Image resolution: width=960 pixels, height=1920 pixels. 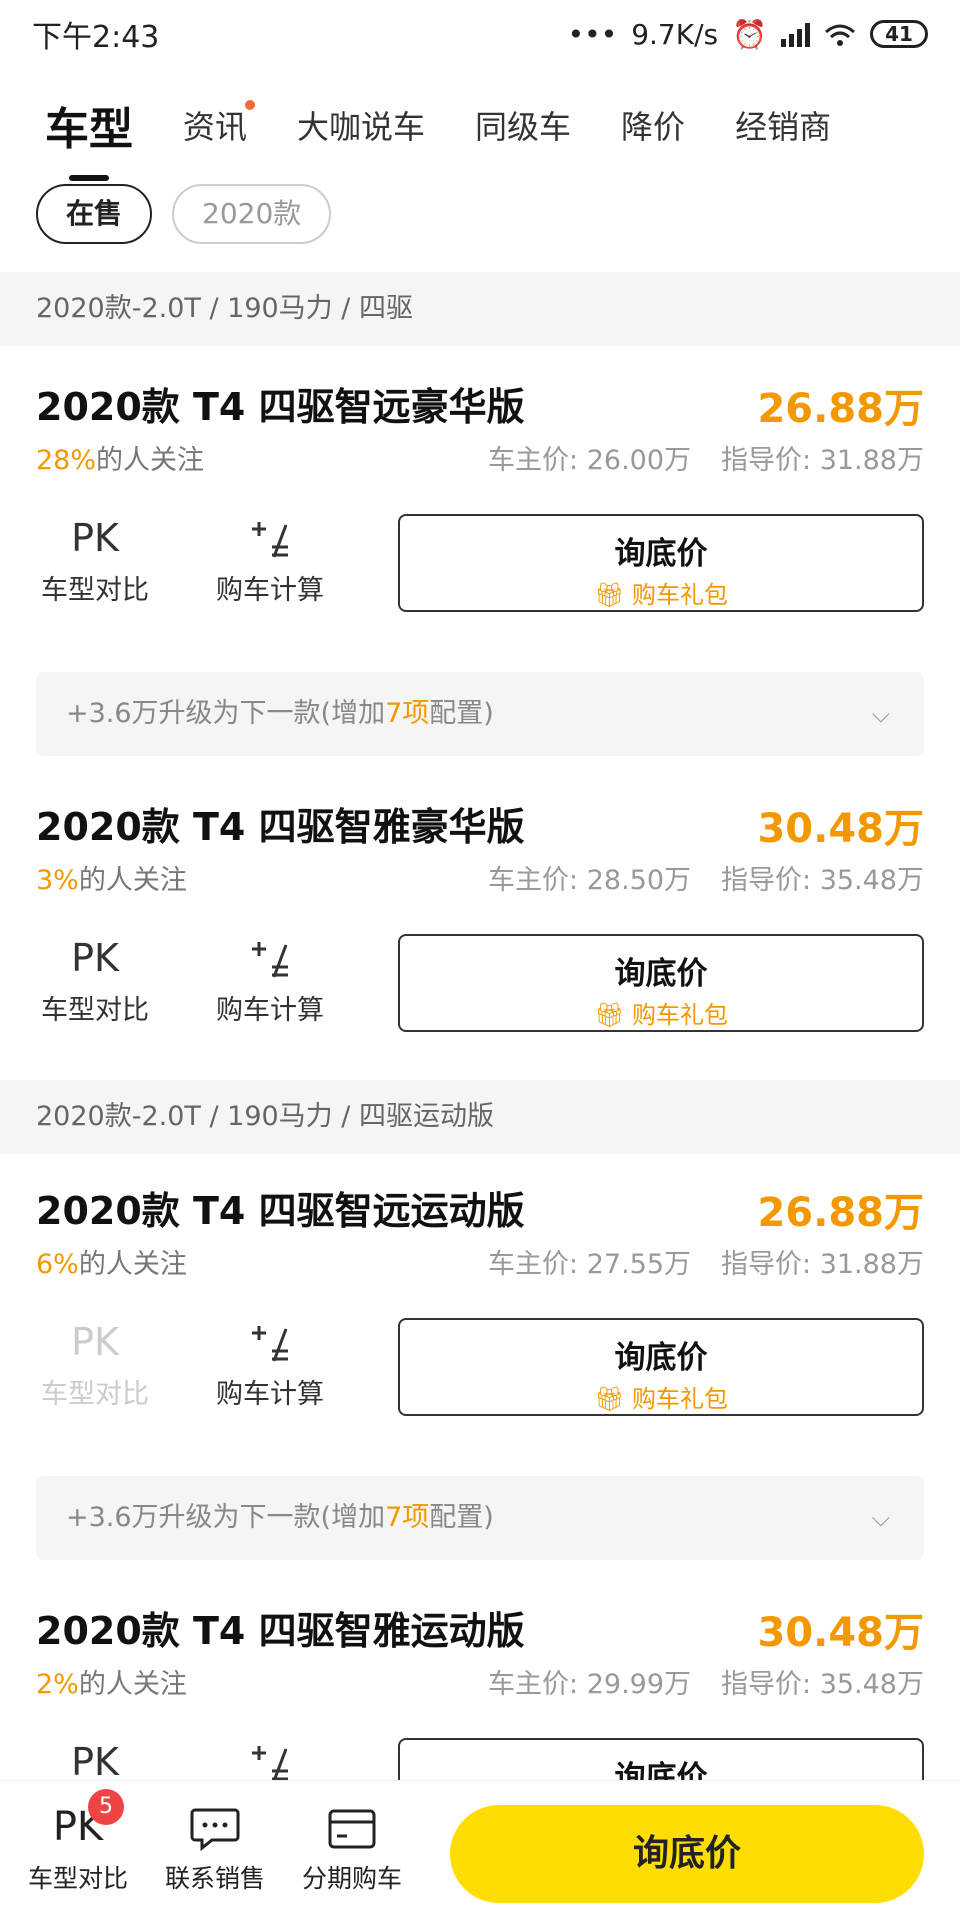 What do you see at coordinates (592, 34) in the screenshot?
I see `more-dots-icon: •••` at bounding box center [592, 34].